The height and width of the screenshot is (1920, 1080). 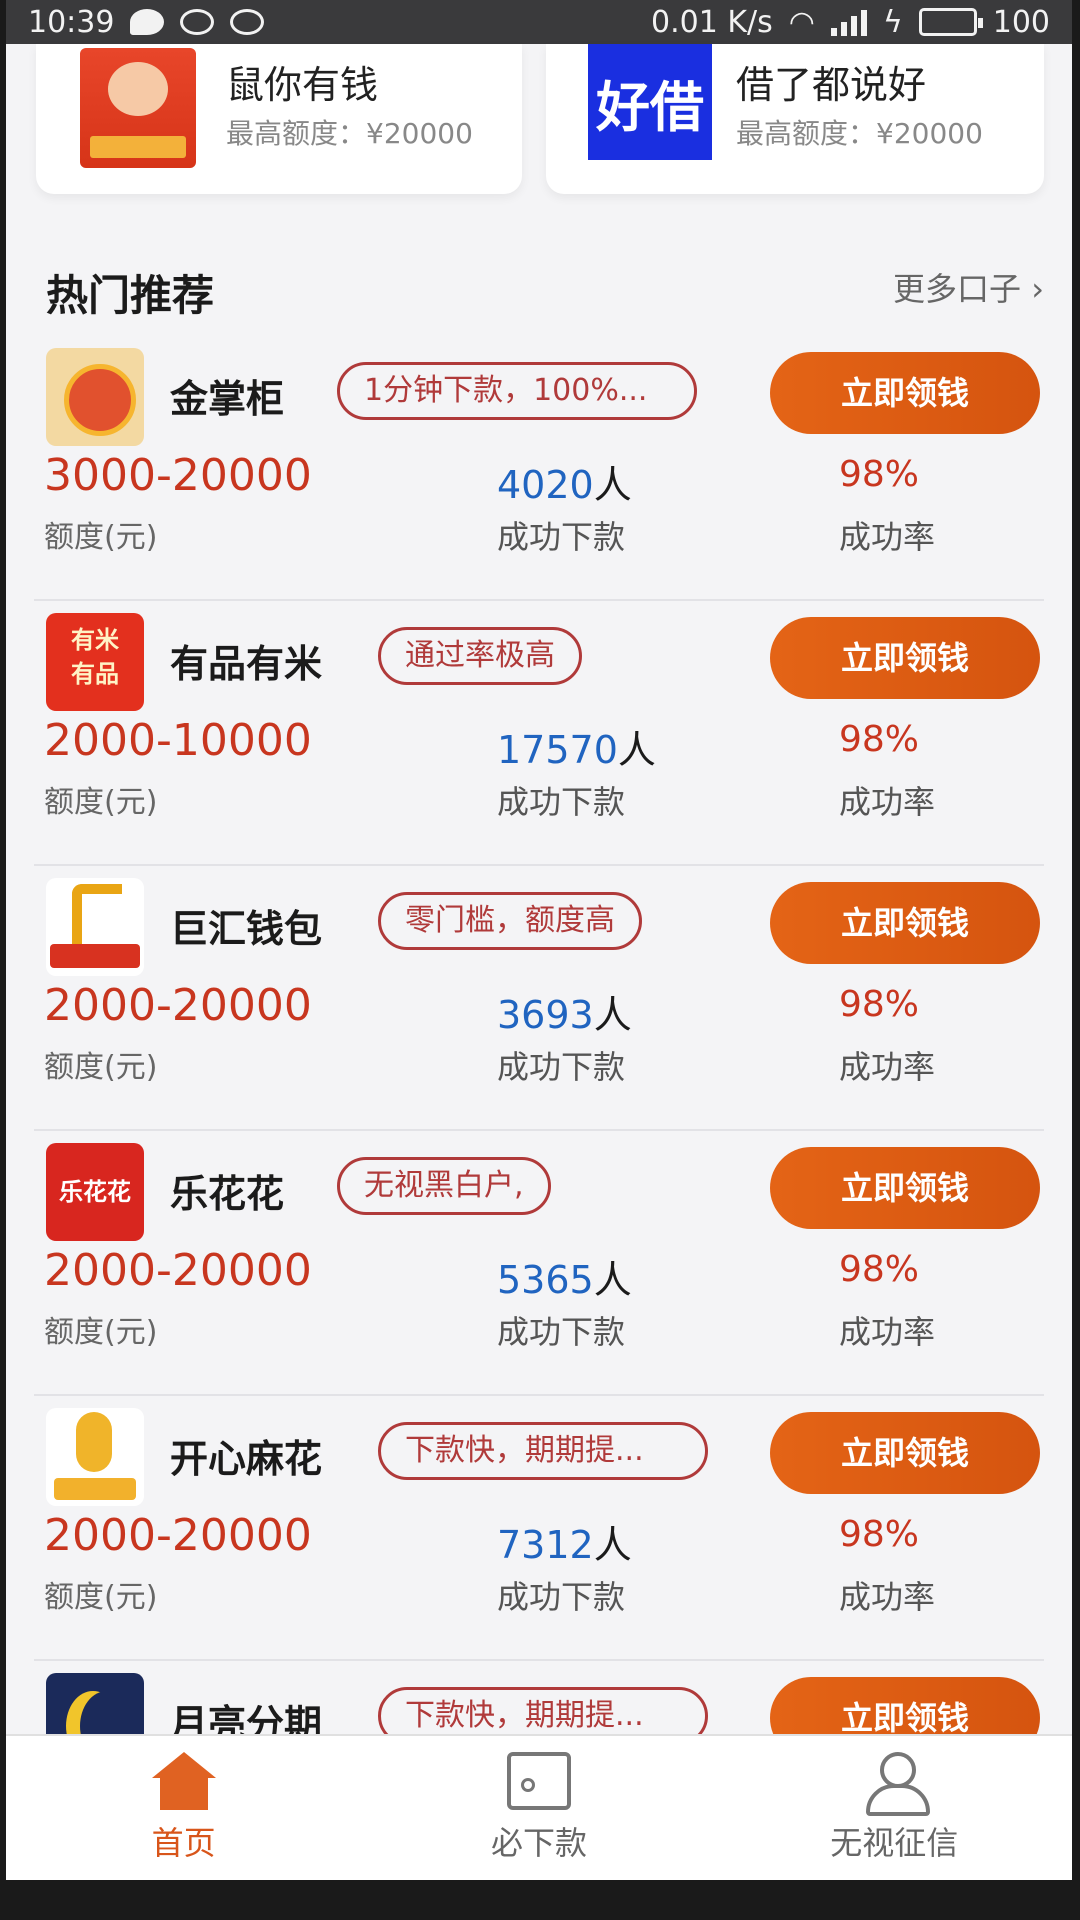 What do you see at coordinates (564, 1280) in the screenshot?
I see `success-count: 5365人` at bounding box center [564, 1280].